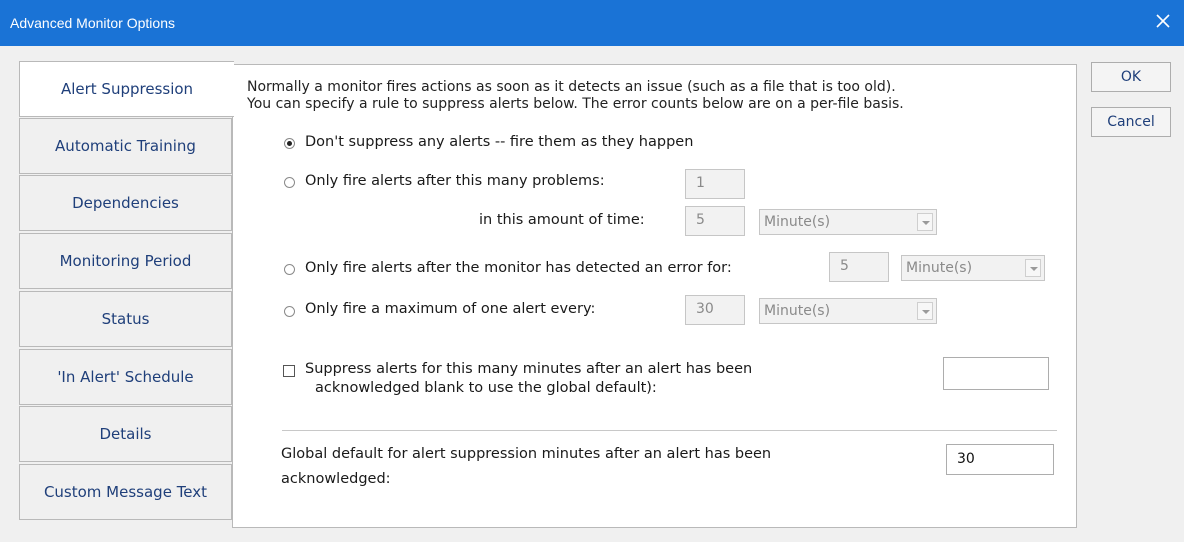 Image resolution: width=1184 pixels, height=542 pixels. I want to click on max-one-unit-select: Minute(s), so click(848, 311).